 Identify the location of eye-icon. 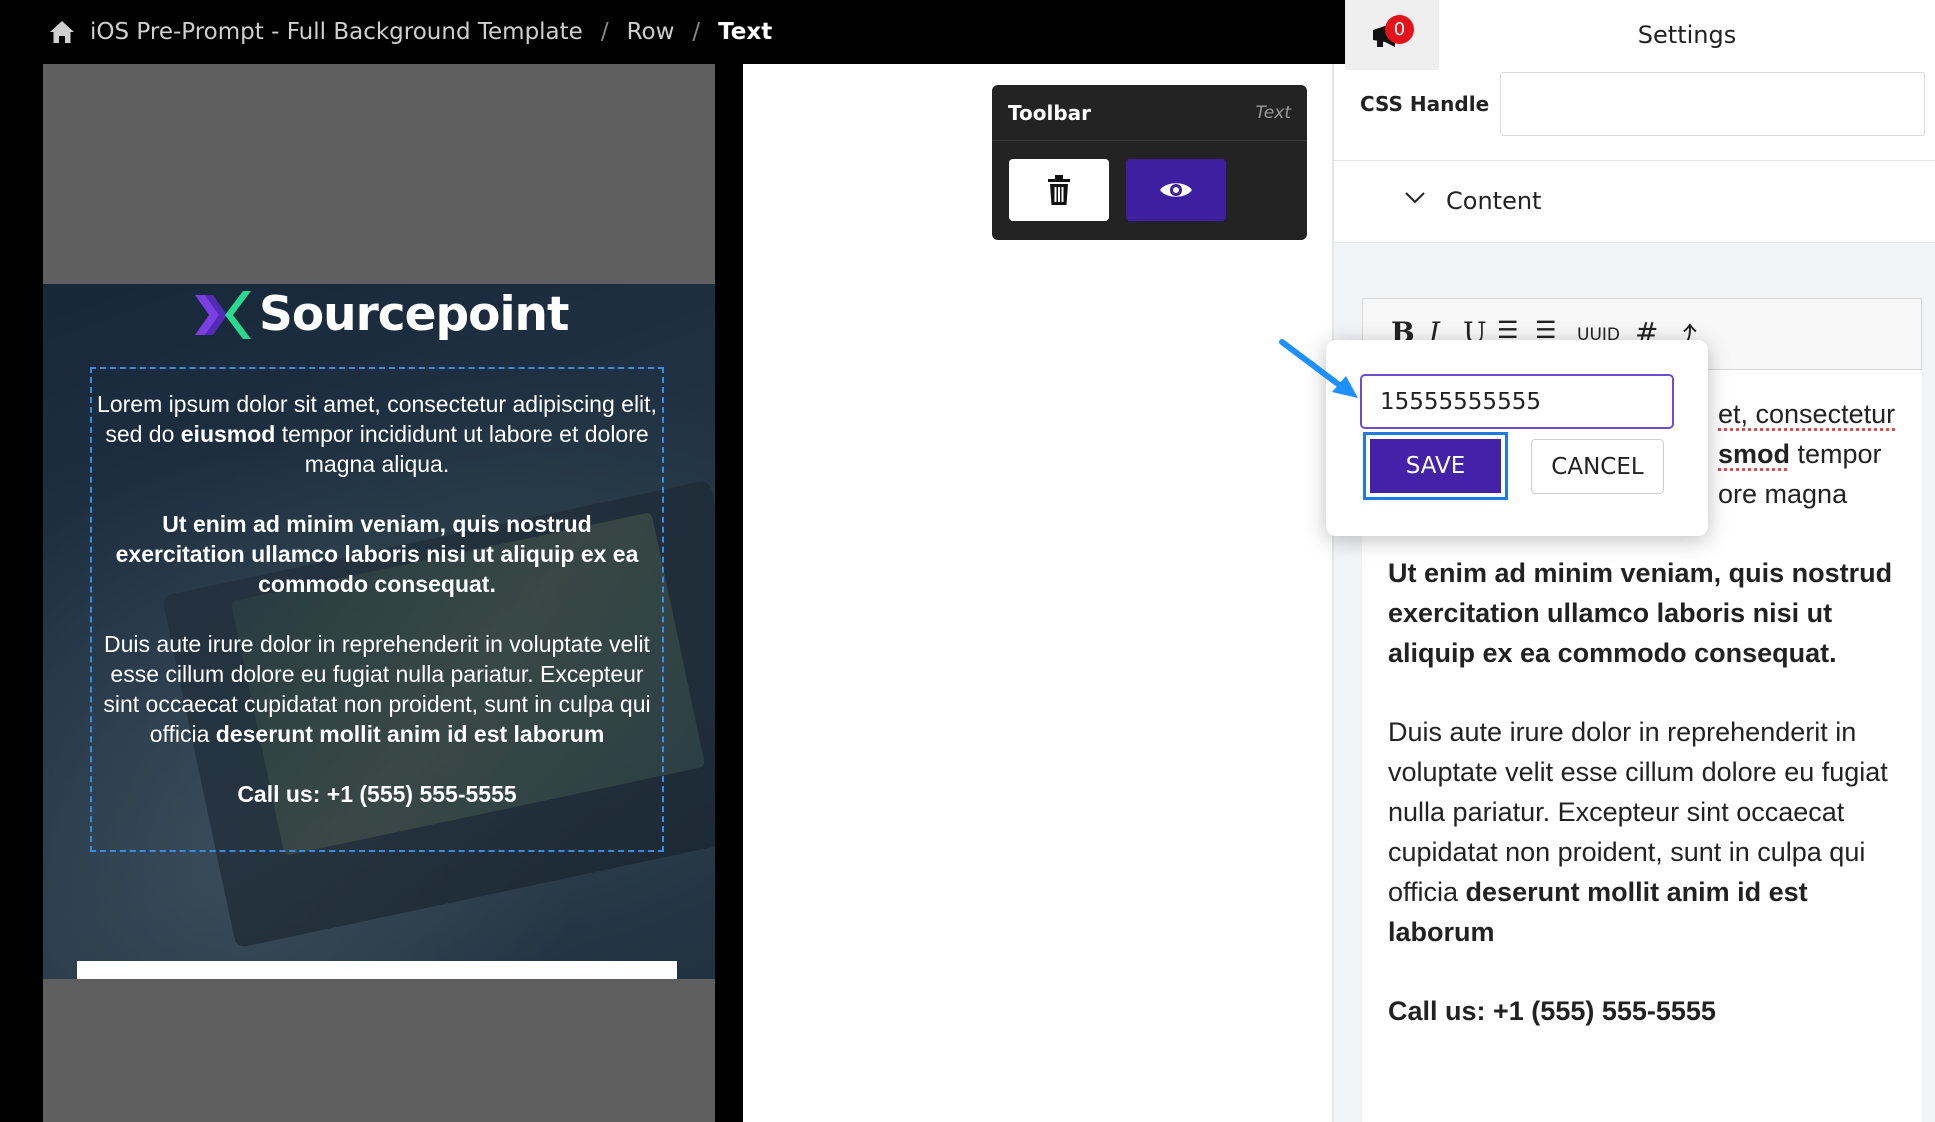
(1176, 190).